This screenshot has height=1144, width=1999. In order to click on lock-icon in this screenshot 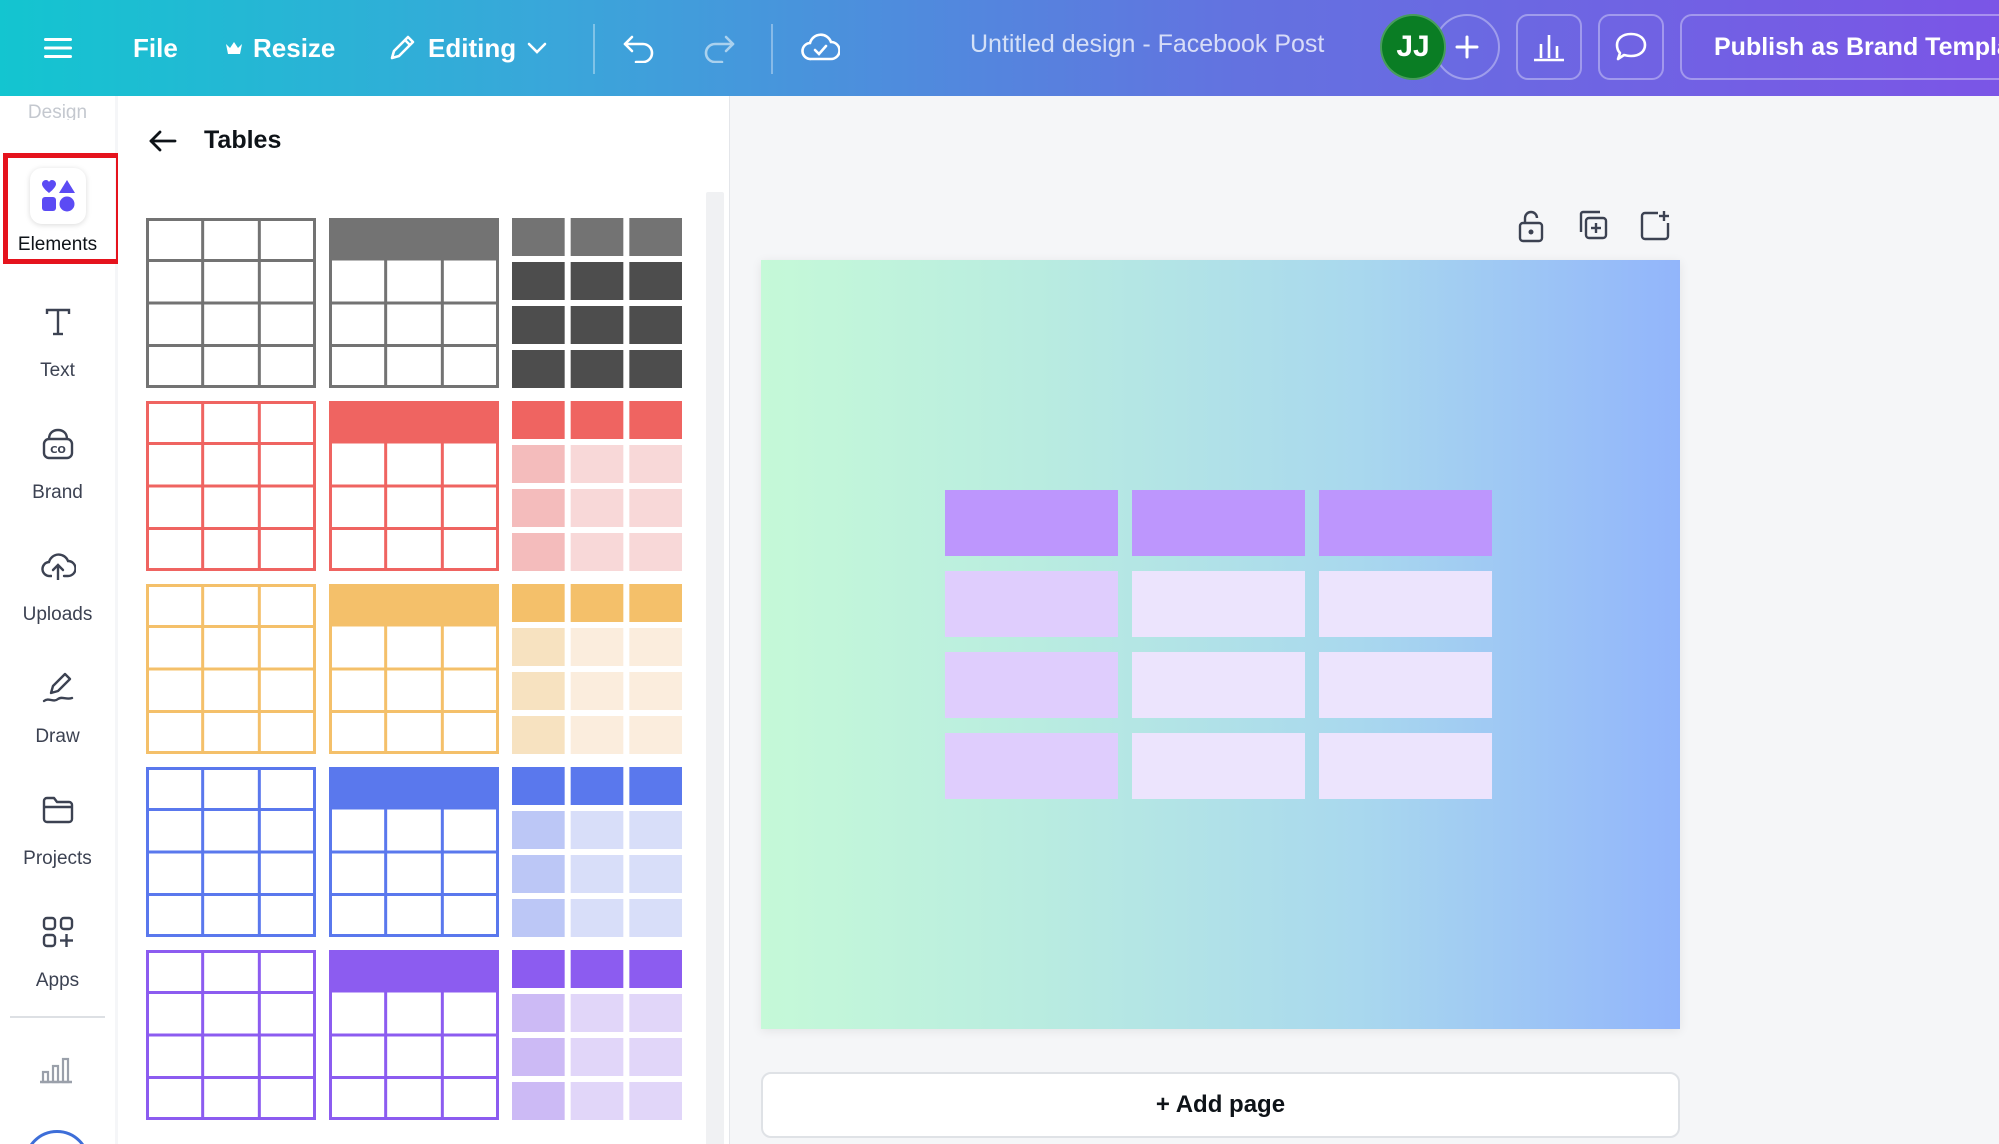, I will do `click(1531, 226)`.